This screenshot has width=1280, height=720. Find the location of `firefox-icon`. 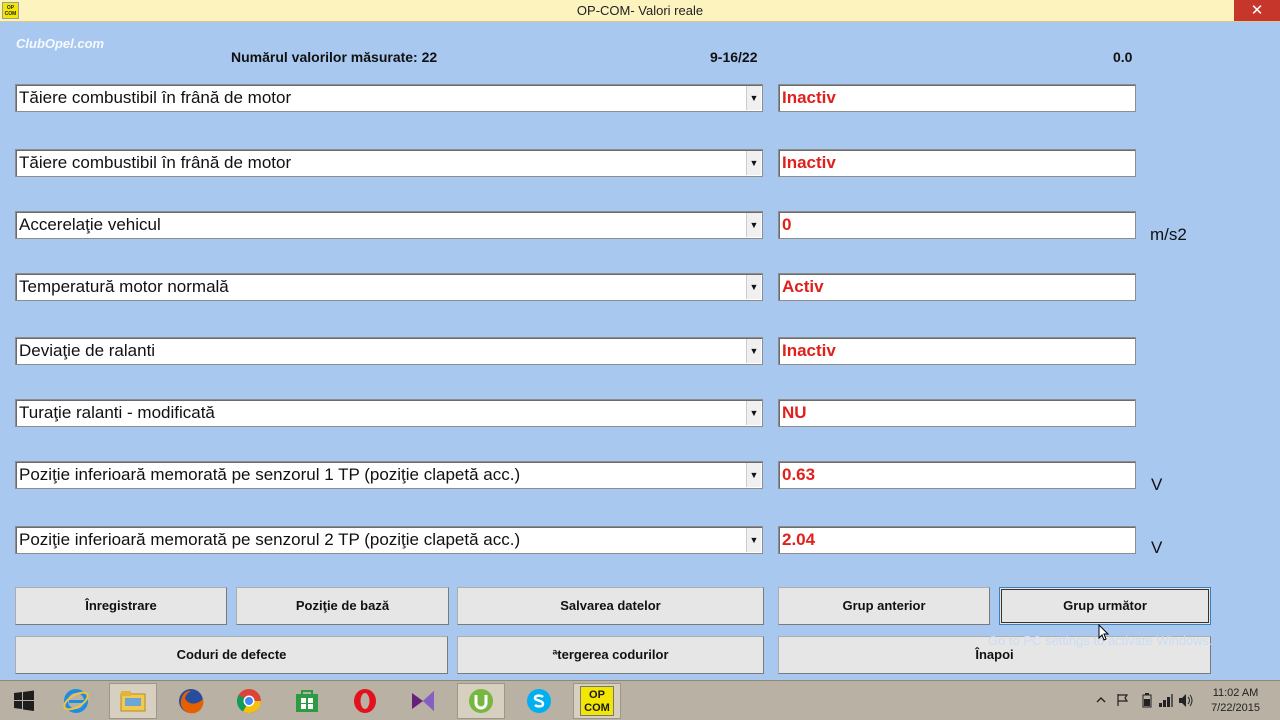

firefox-icon is located at coordinates (191, 701).